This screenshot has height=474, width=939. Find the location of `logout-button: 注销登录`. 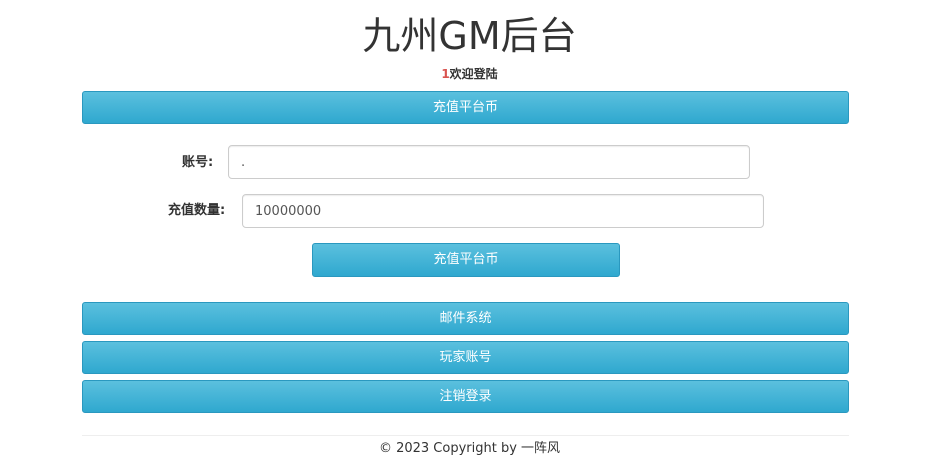

logout-button: 注销登录 is located at coordinates (465, 396).